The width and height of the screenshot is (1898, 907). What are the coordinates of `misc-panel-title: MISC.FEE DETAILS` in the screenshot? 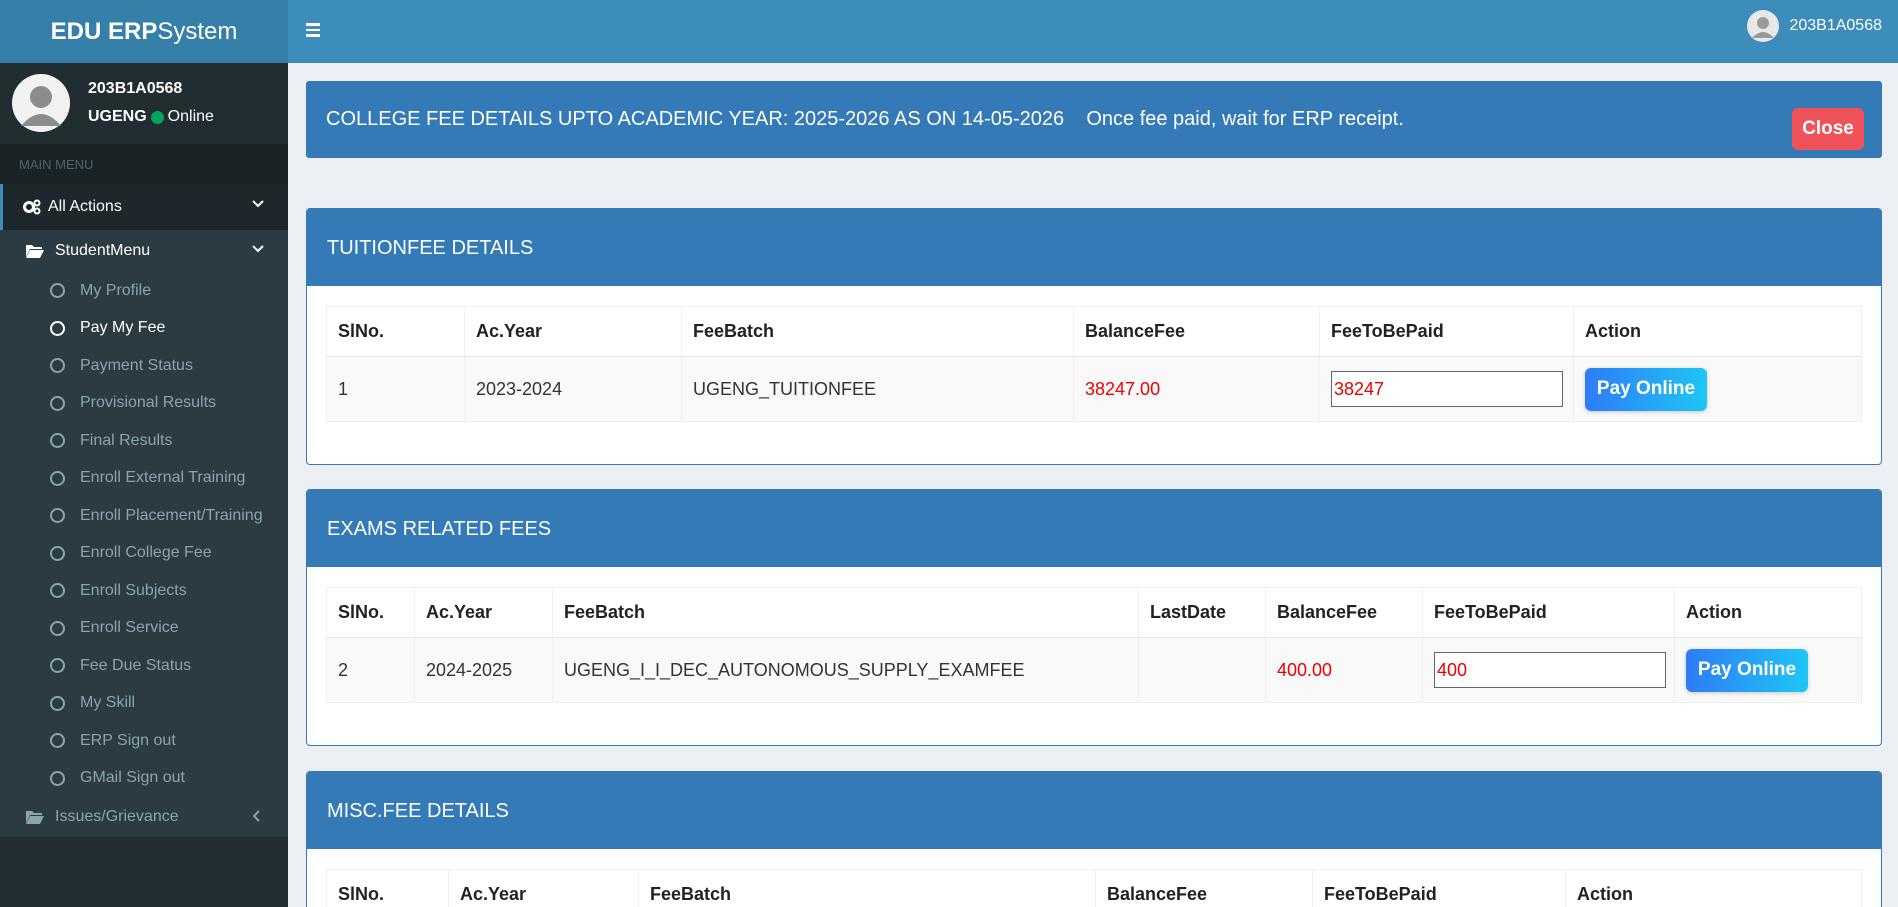 It's located at (1094, 810).